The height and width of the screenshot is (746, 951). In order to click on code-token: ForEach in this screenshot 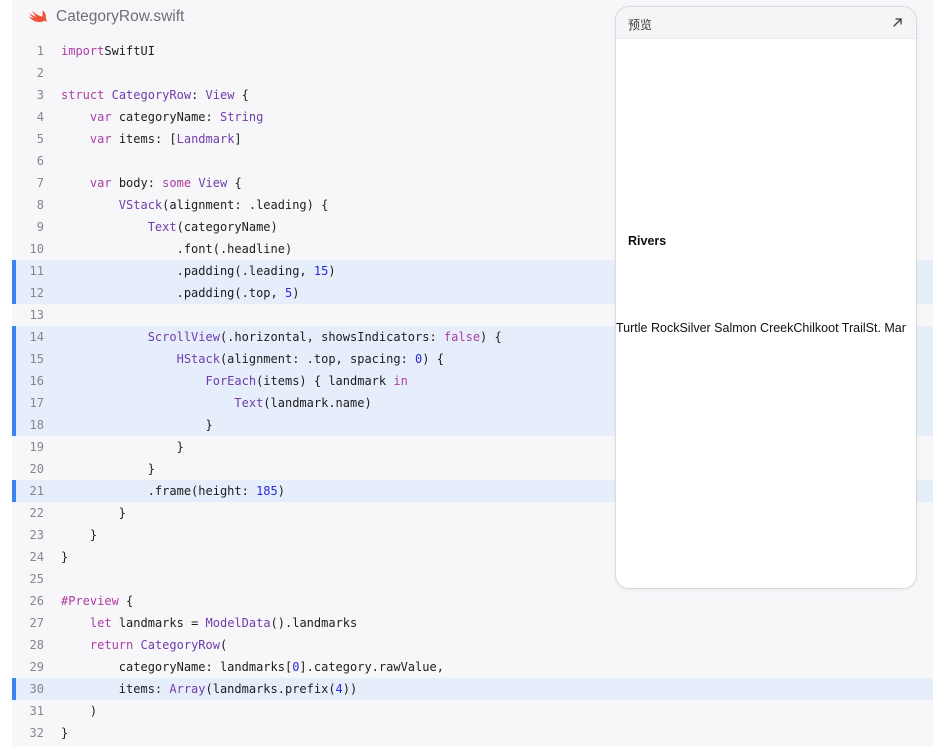, I will do `click(231, 381)`.